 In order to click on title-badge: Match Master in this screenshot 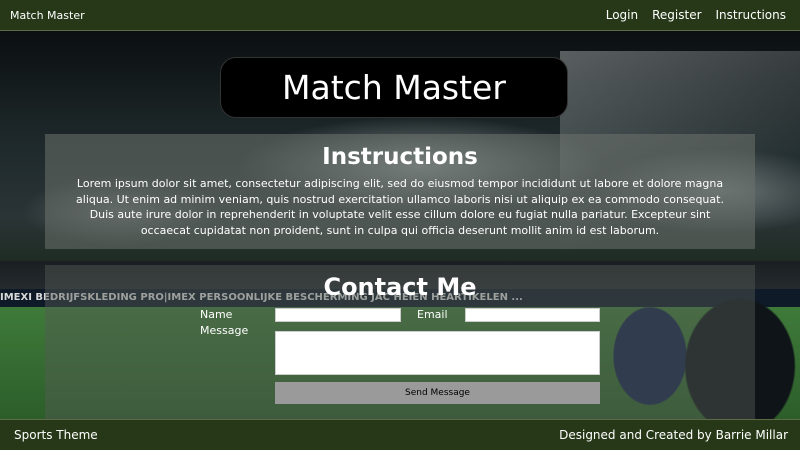, I will do `click(394, 87)`.